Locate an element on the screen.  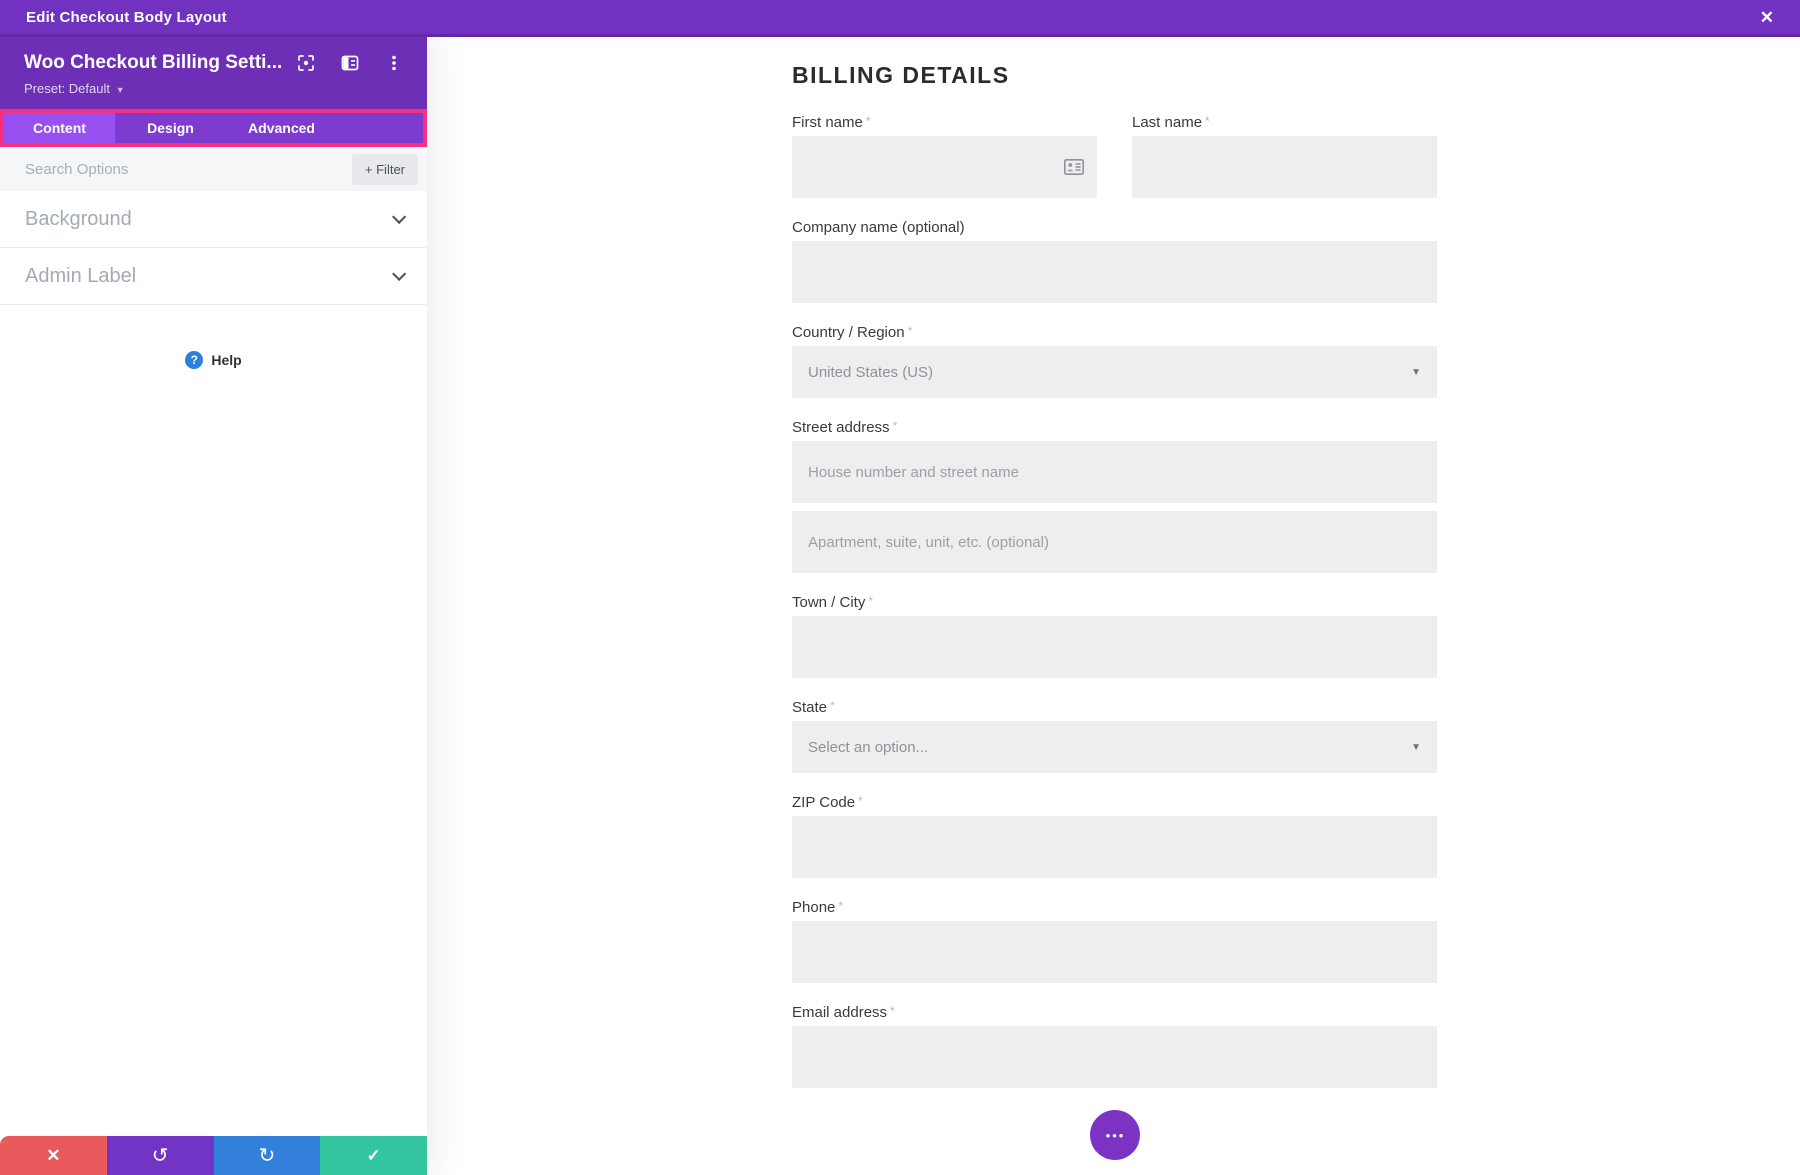
accordion-admin-label: Admin Label is located at coordinates (213, 276).